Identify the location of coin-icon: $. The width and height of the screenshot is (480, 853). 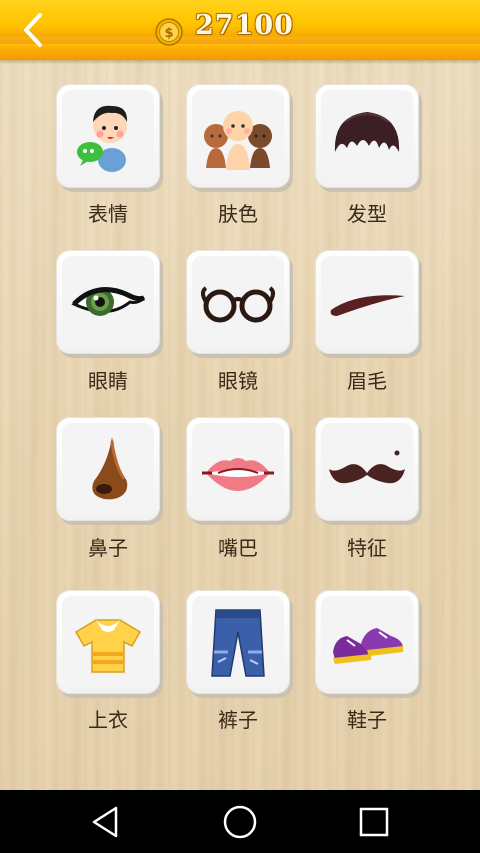
(169, 32).